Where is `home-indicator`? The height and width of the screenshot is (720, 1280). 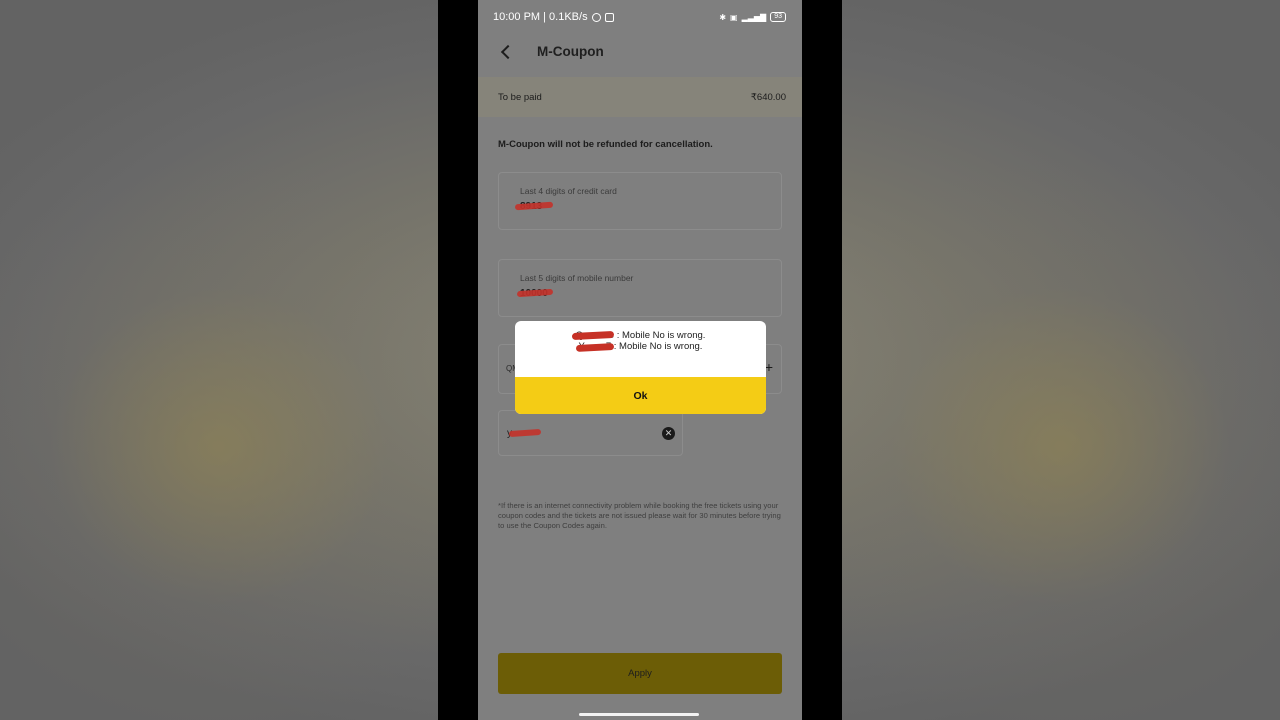 home-indicator is located at coordinates (639, 714).